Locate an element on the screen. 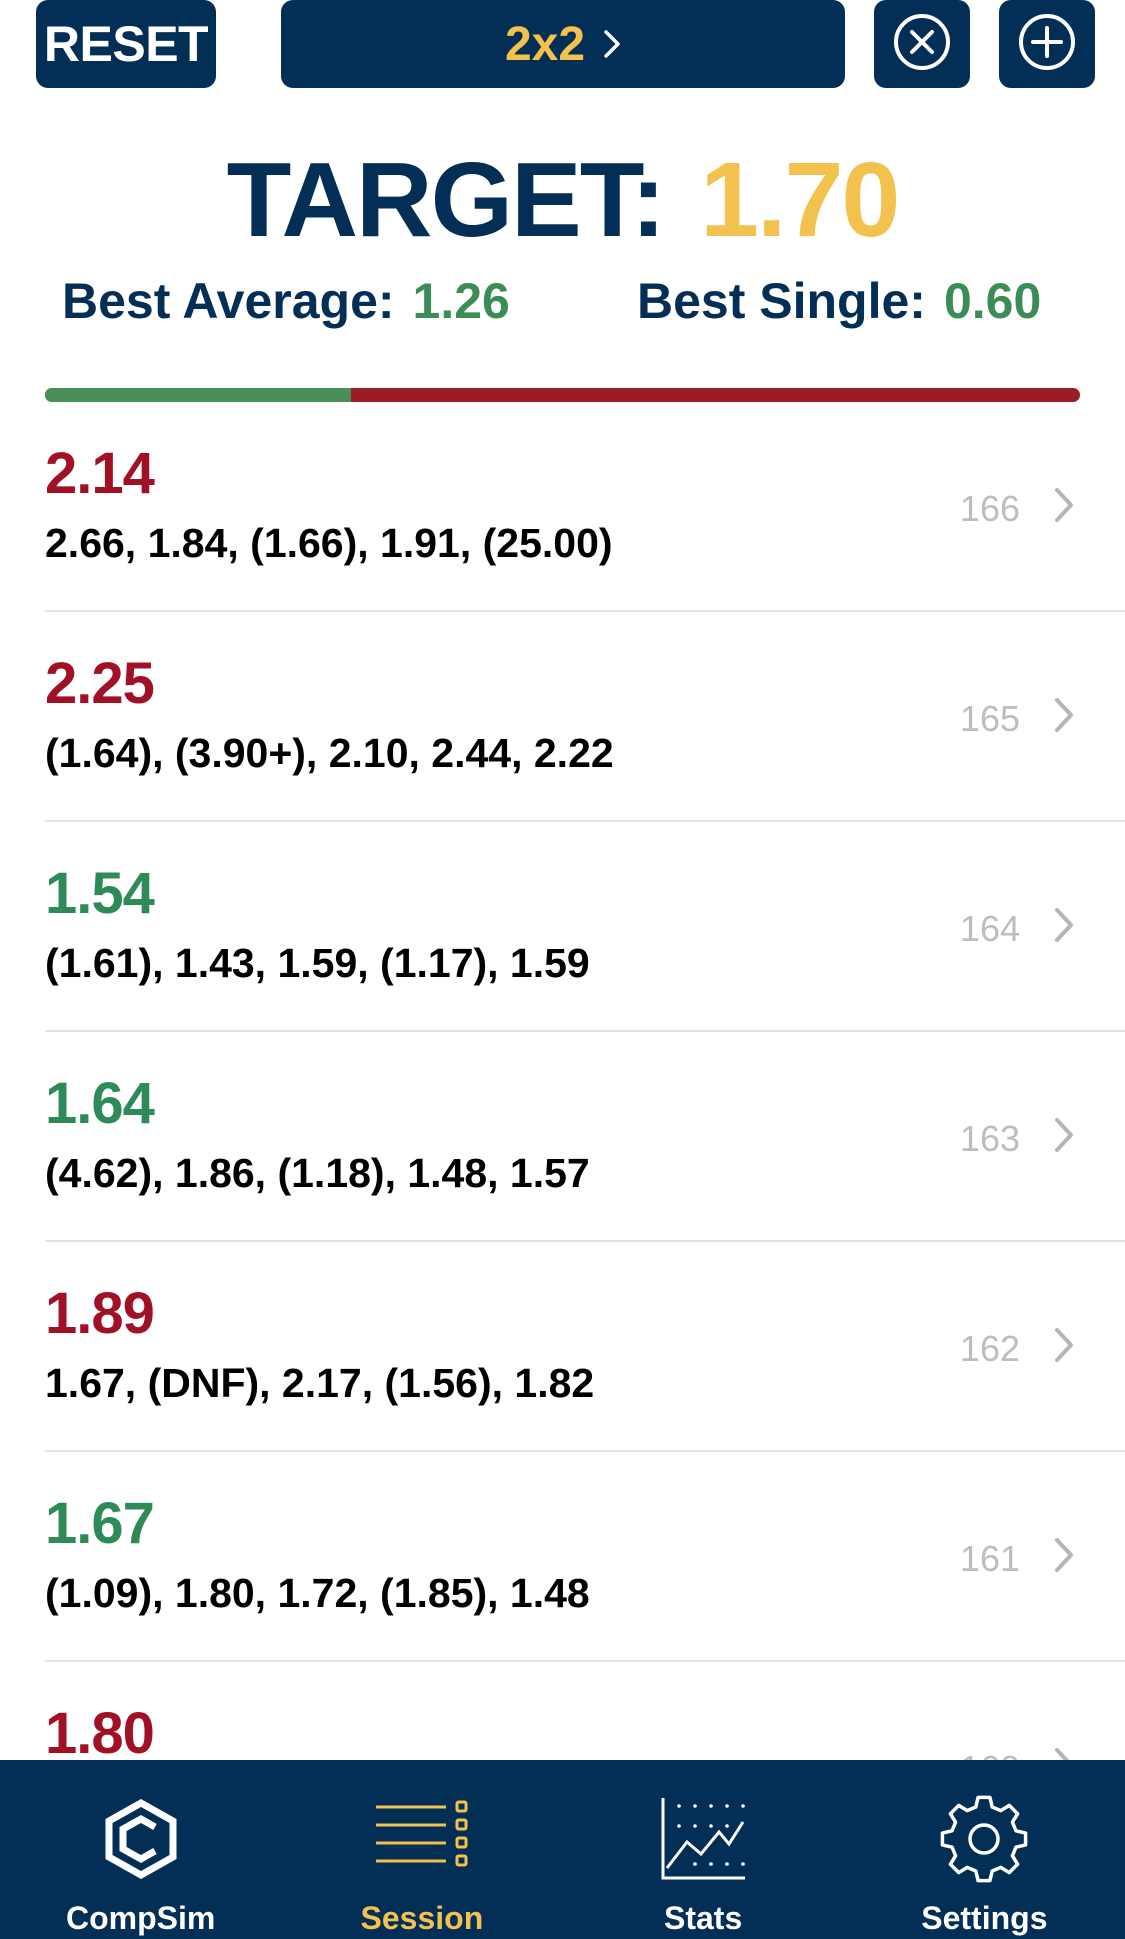  row-number: 162 is located at coordinates (989, 1348).